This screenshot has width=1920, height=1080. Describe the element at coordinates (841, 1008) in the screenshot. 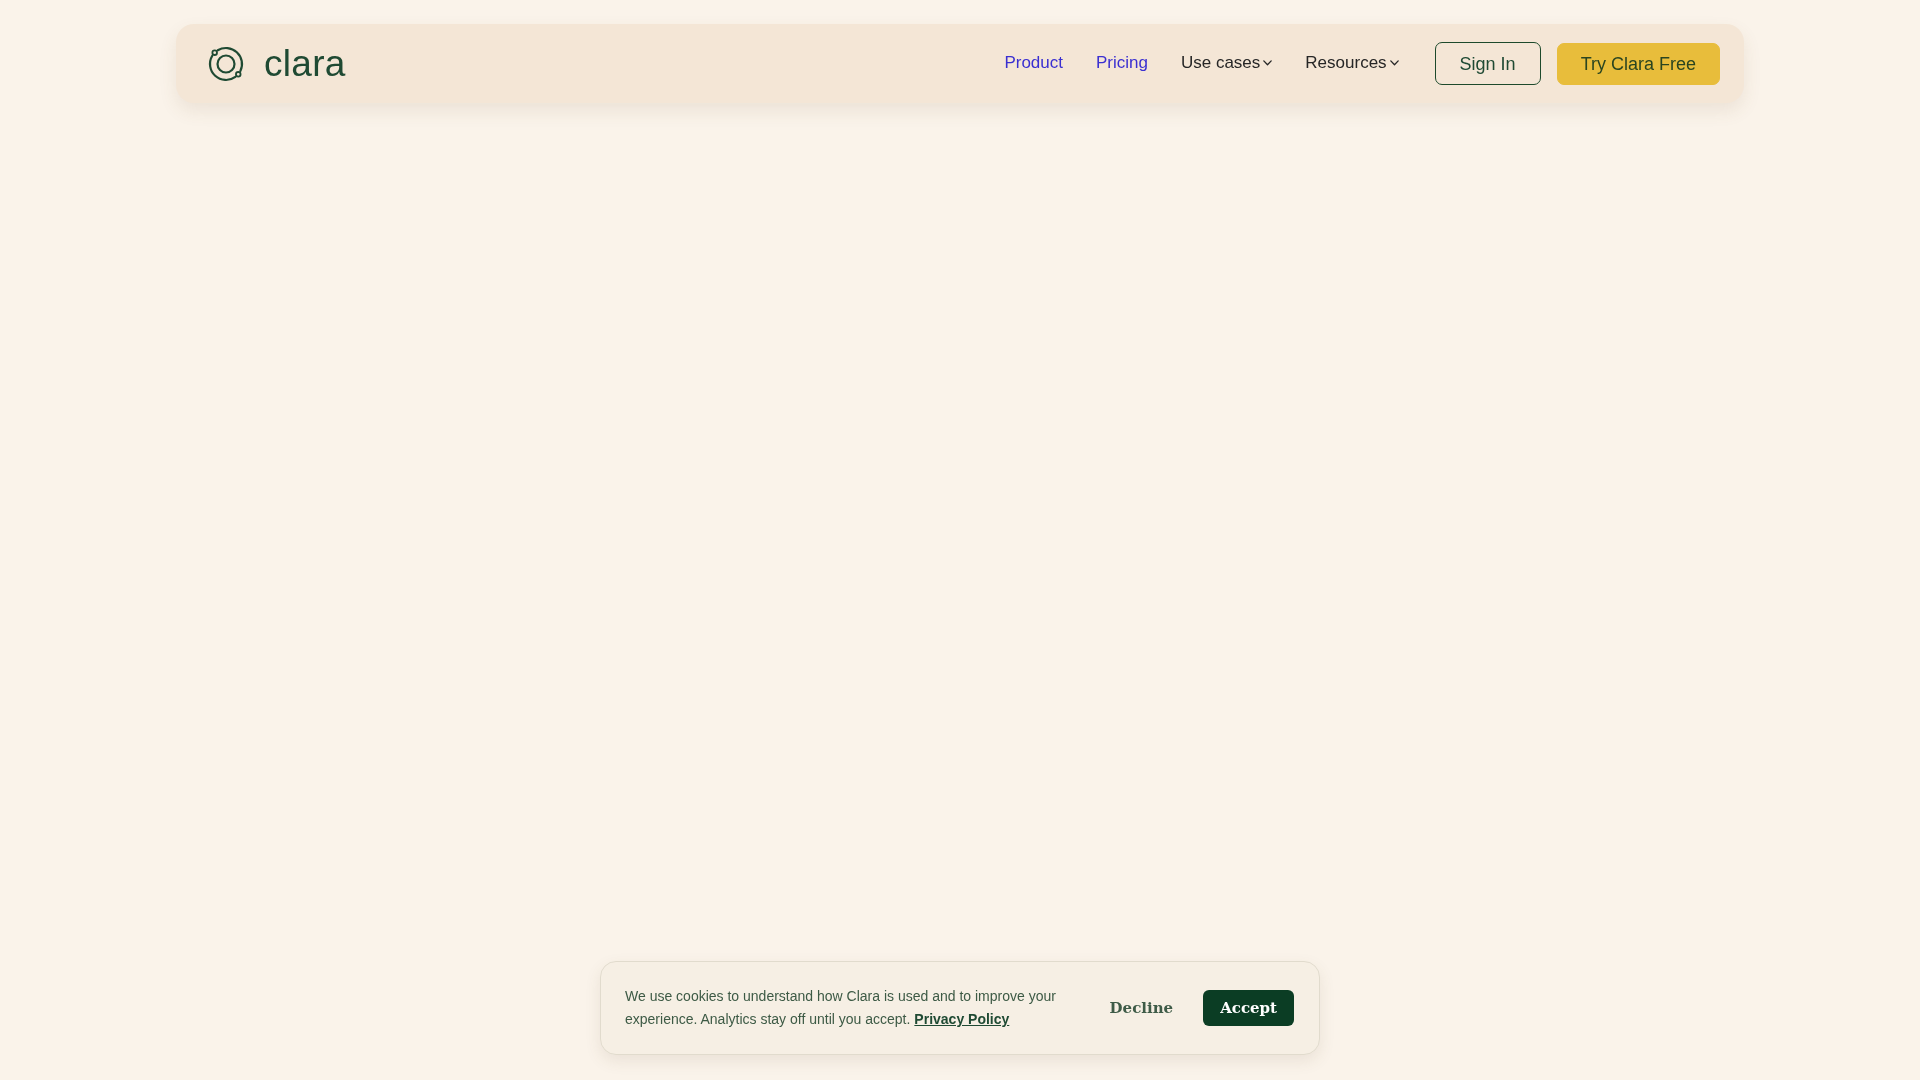

I see `cookie-message: We use cookies to understand how Clara is used and to improve your experience. Analytics stay off until you accept. Privacy Policy` at that location.